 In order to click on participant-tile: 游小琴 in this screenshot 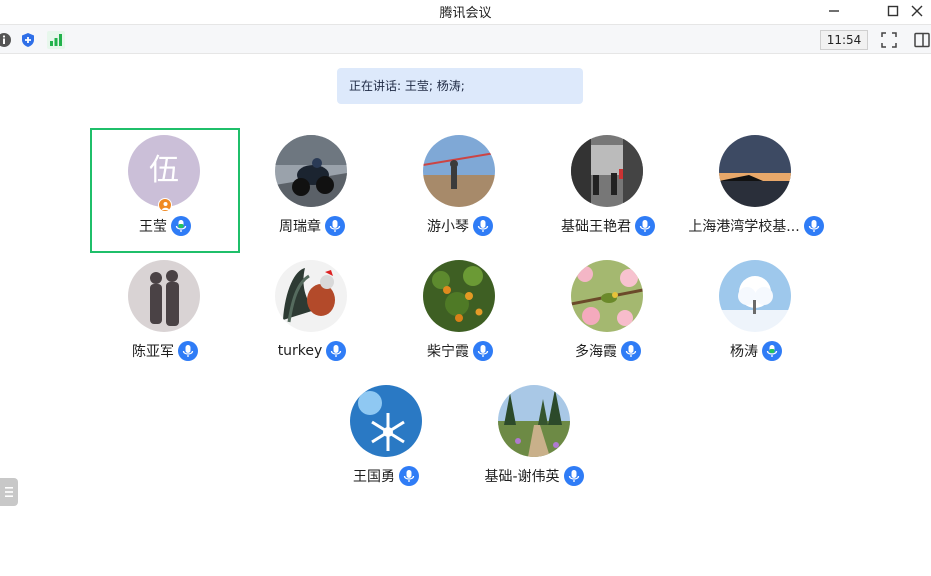, I will do `click(460, 190)`.